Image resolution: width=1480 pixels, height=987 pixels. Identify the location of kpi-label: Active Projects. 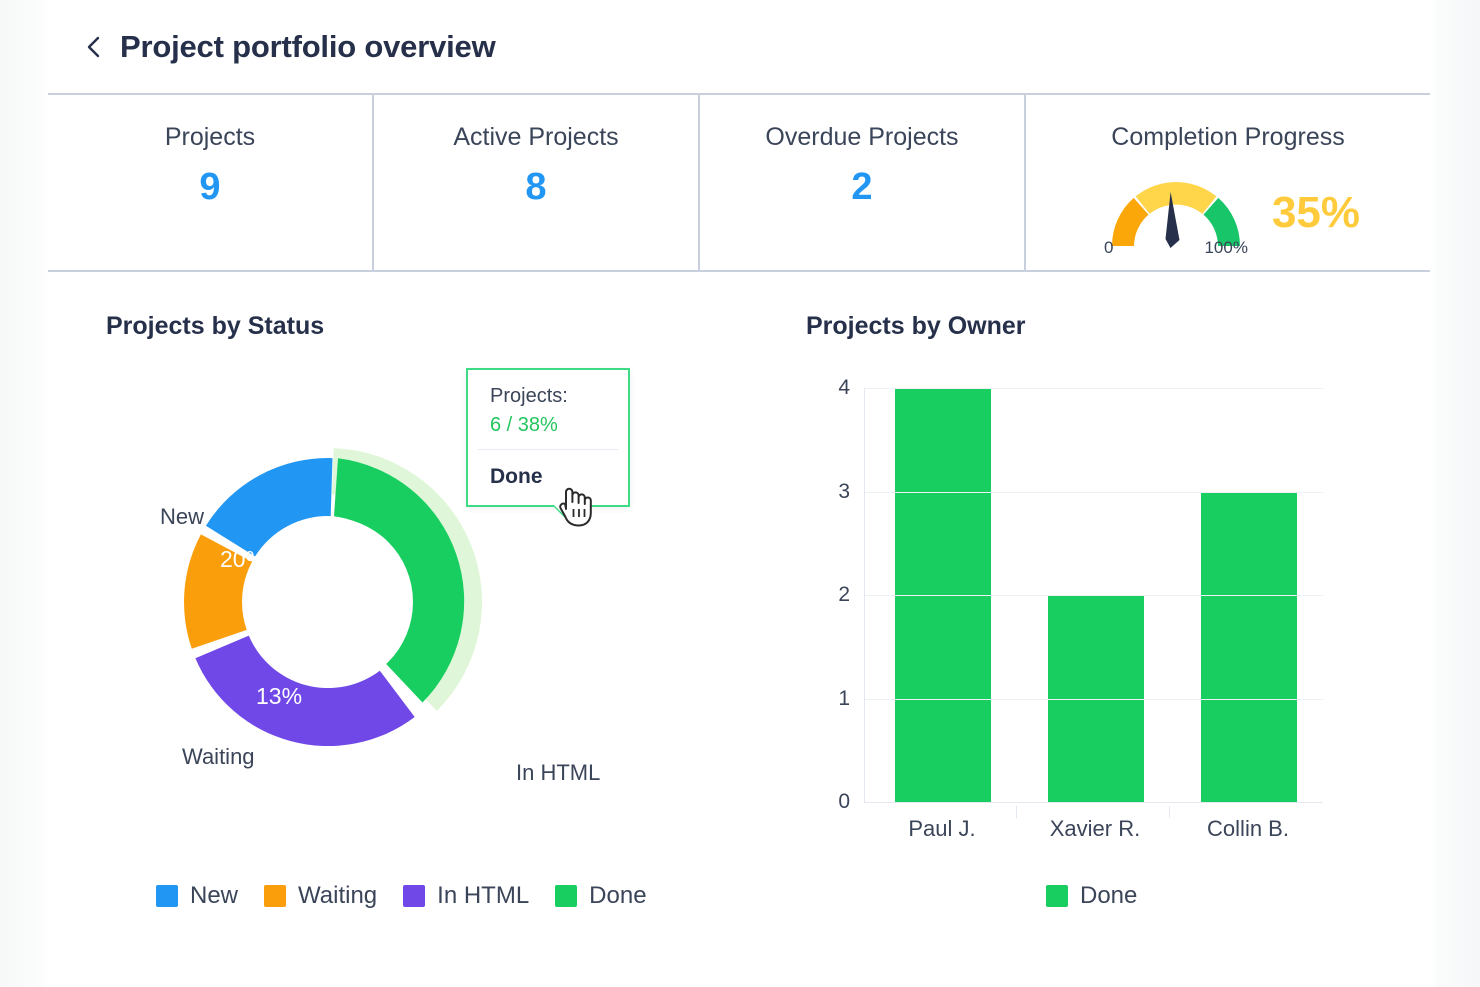
(536, 137).